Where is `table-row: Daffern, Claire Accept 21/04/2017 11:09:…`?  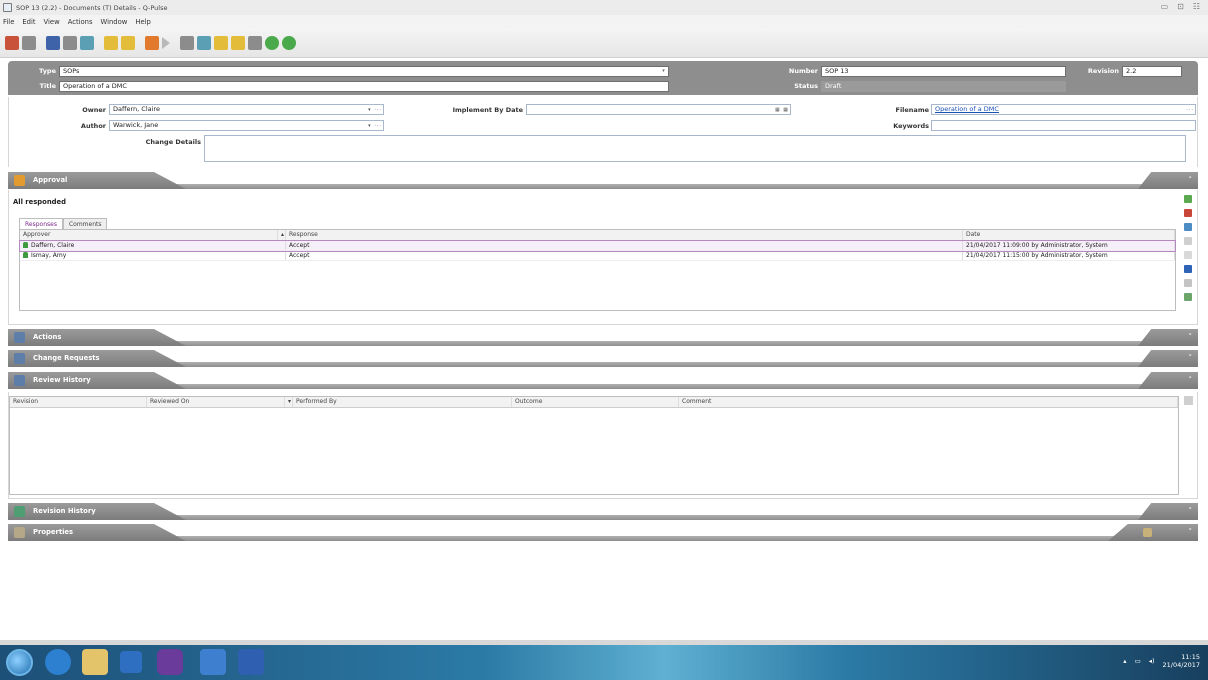
table-row: Daffern, Claire Accept 21/04/2017 11:09:… is located at coordinates (597, 246).